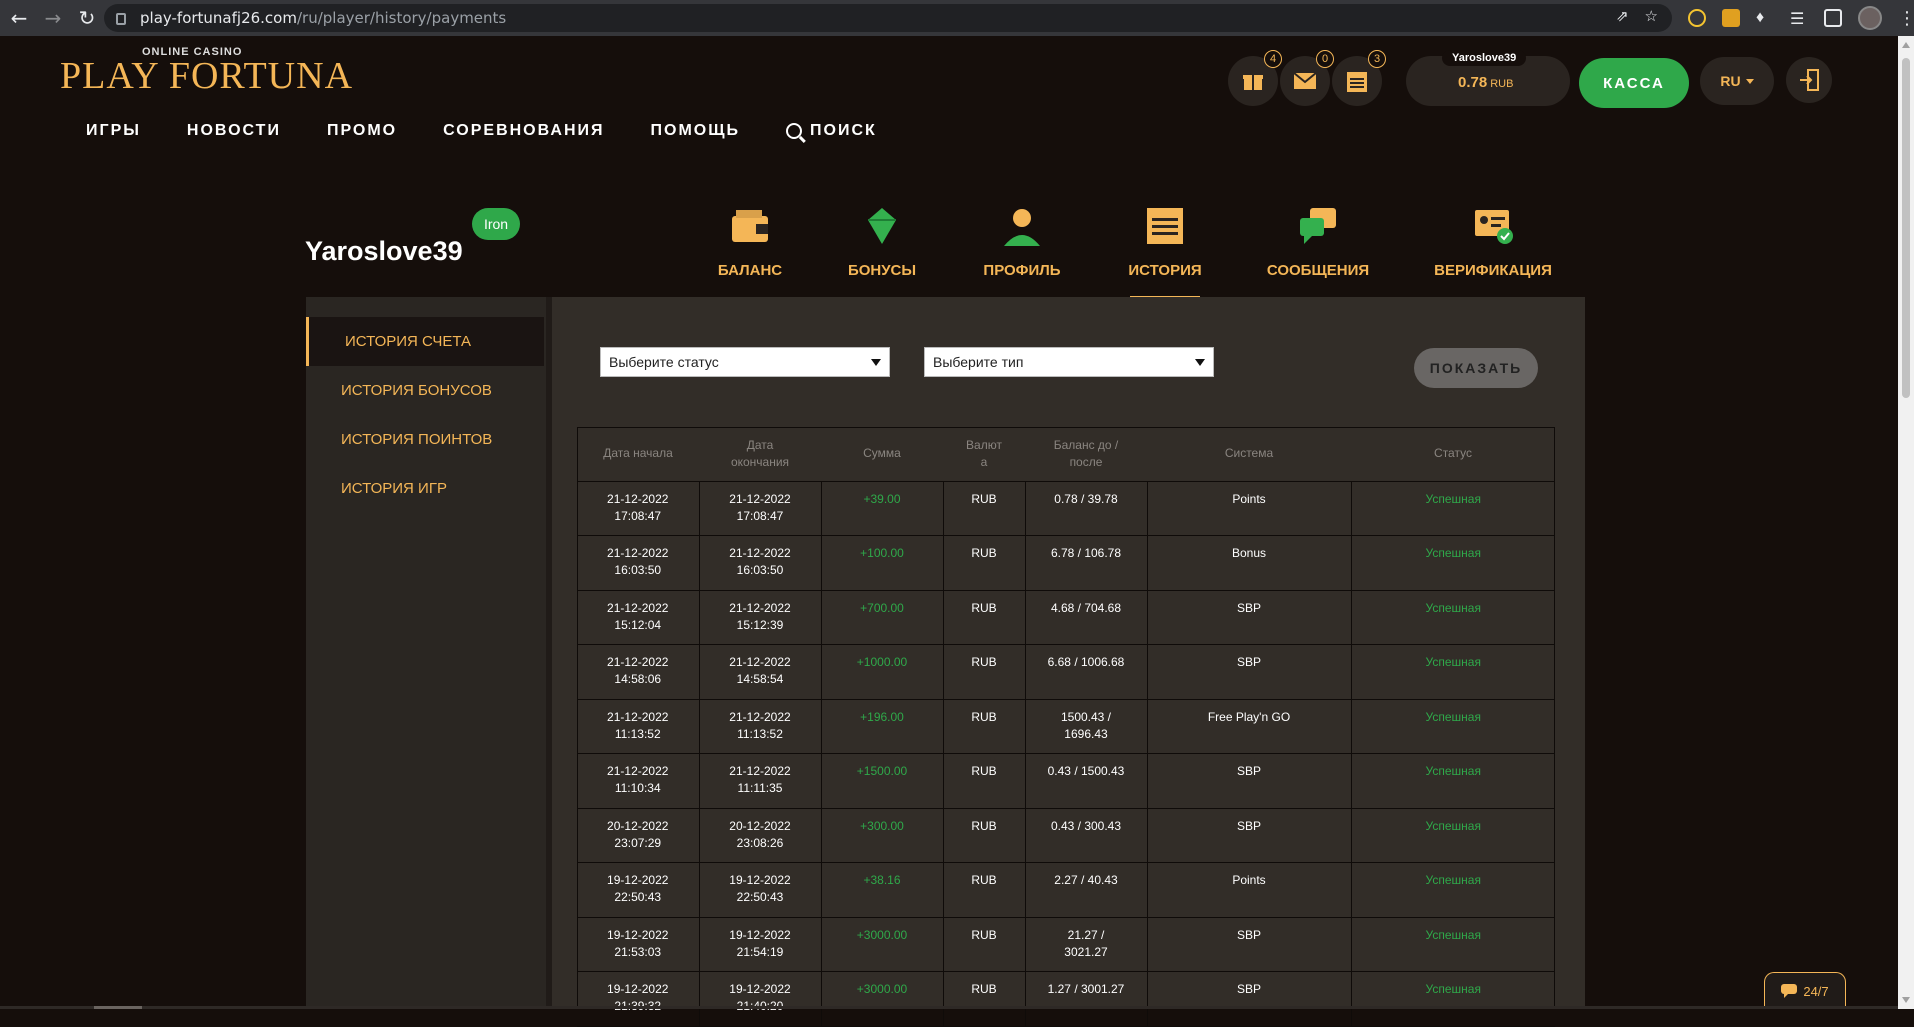 This screenshot has height=1027, width=1914. Describe the element at coordinates (760, 944) in the screenshot. I see `cell-end-date: 19-12-2022 21:54:19` at that location.